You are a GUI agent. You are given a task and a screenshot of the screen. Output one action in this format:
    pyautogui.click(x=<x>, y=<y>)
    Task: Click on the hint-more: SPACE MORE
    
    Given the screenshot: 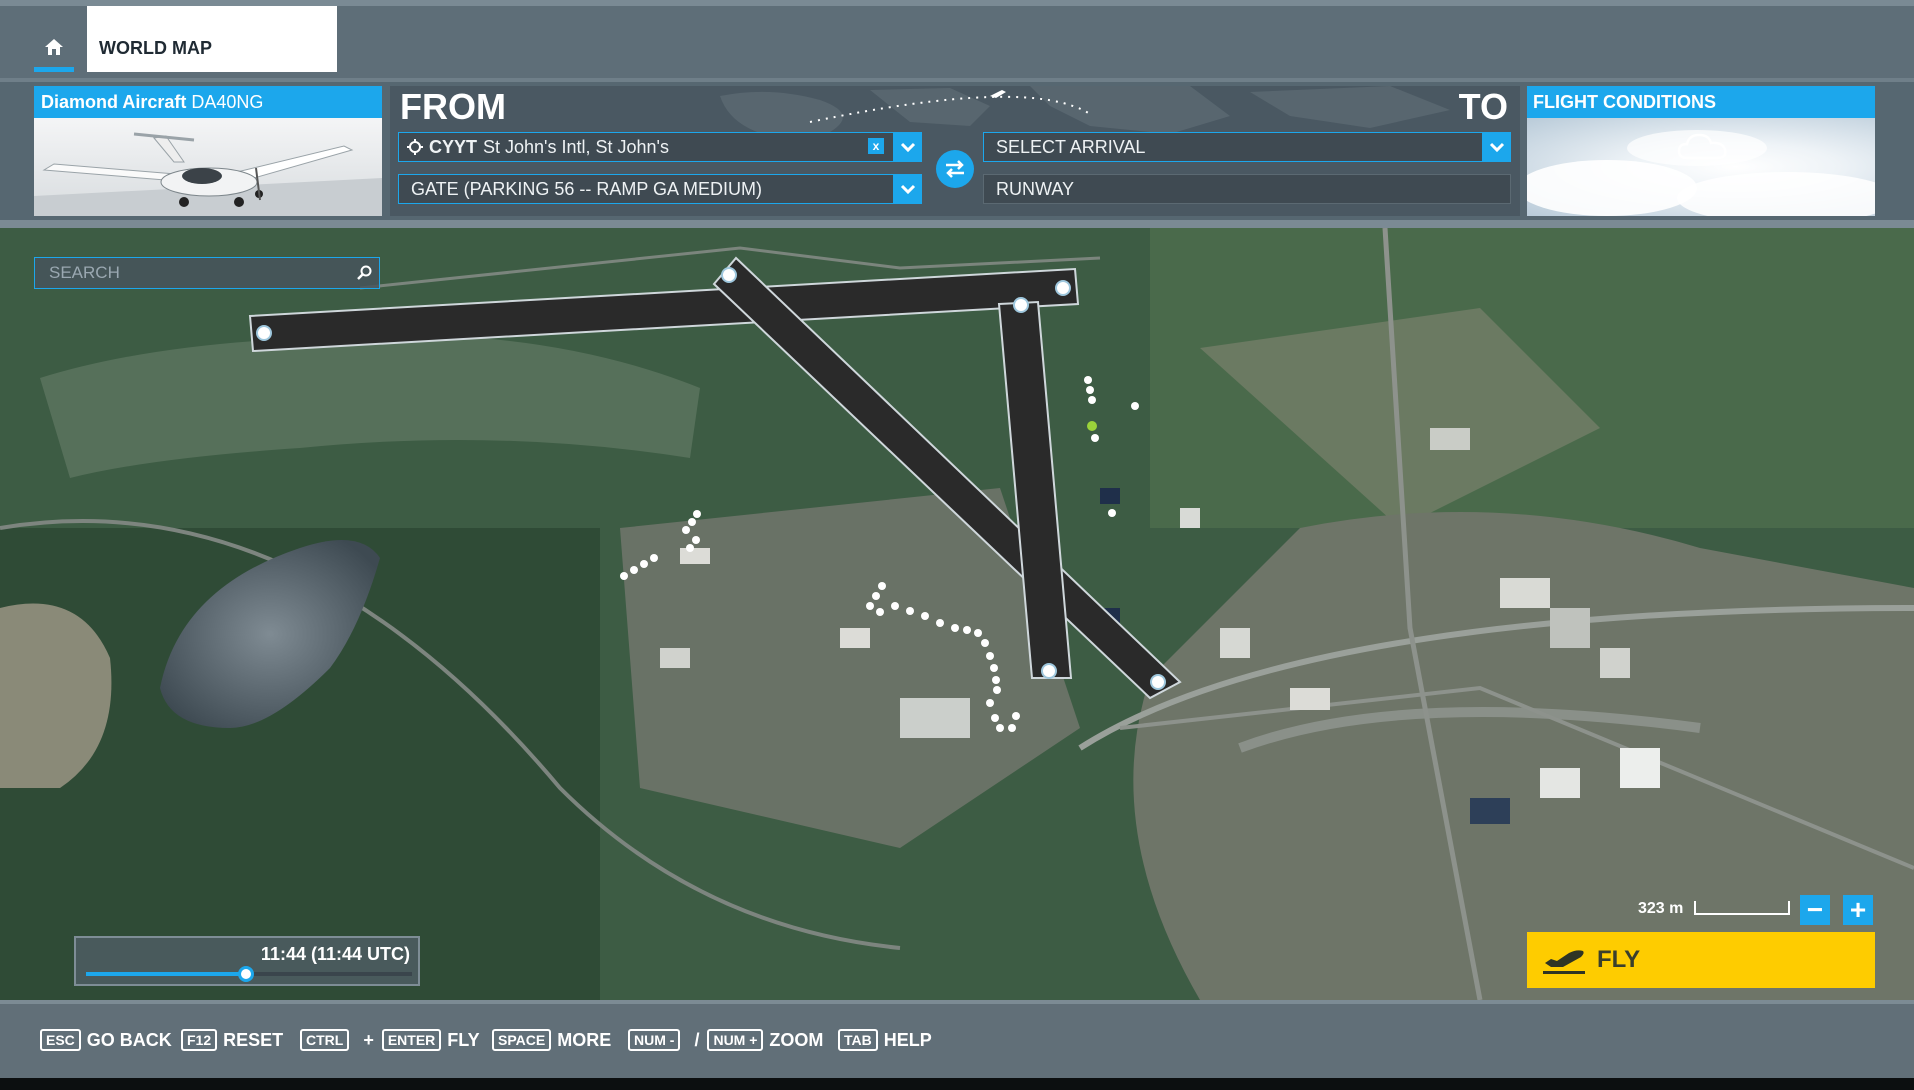 What is the action you would take?
    pyautogui.click(x=551, y=1040)
    